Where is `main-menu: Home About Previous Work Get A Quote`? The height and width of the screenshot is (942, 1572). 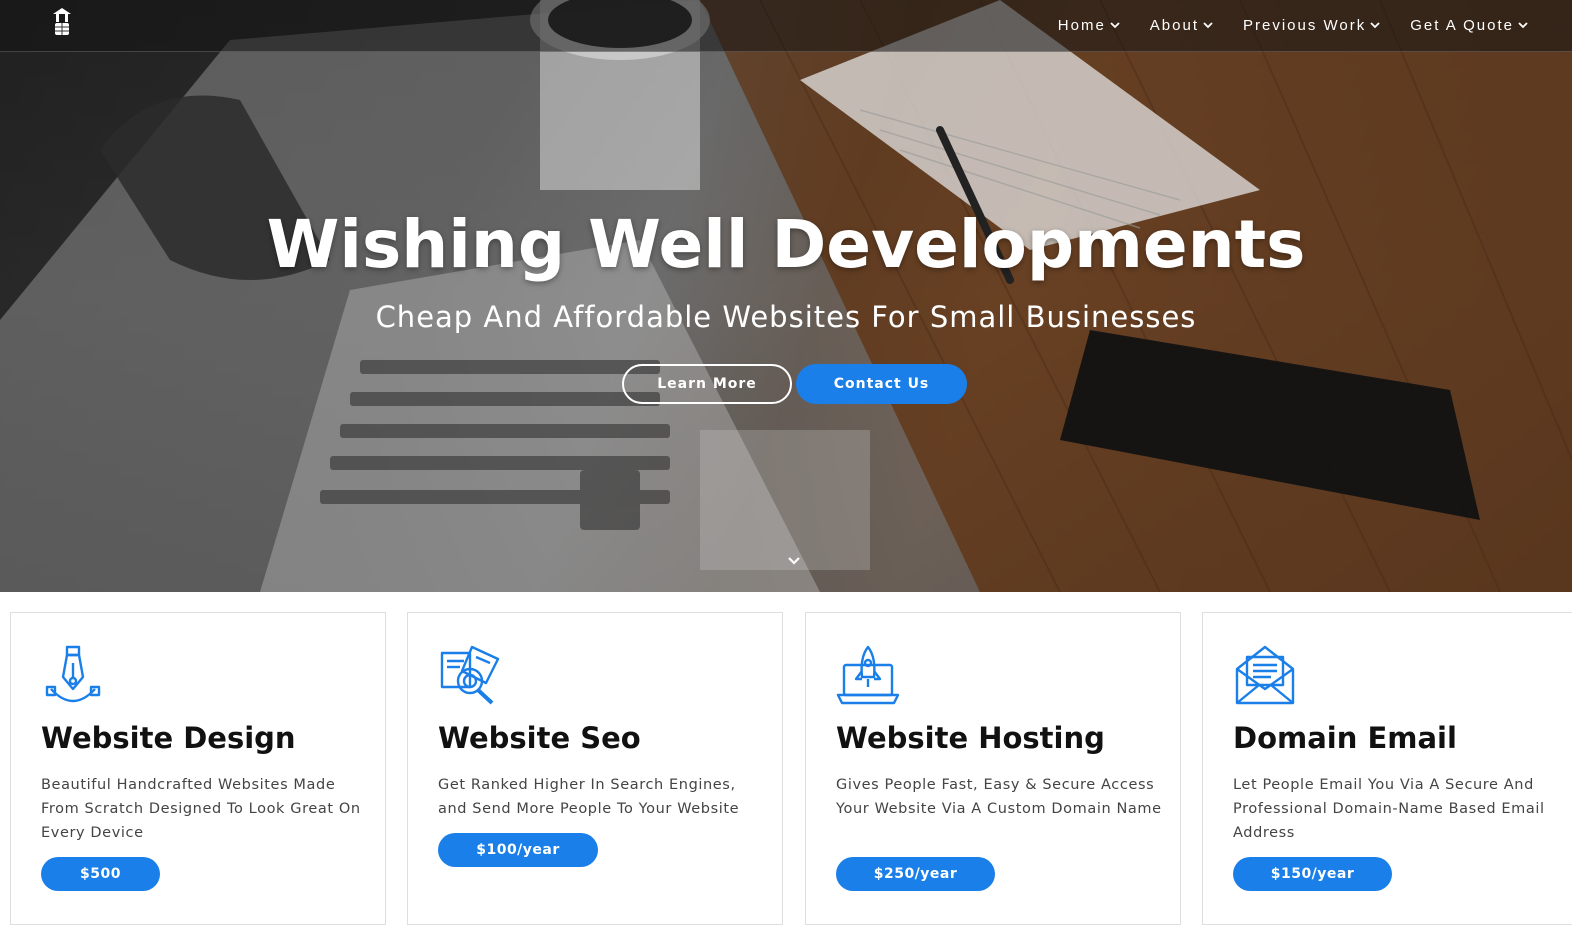
main-menu: Home About Previous Work Get A Quote is located at coordinates (1293, 25).